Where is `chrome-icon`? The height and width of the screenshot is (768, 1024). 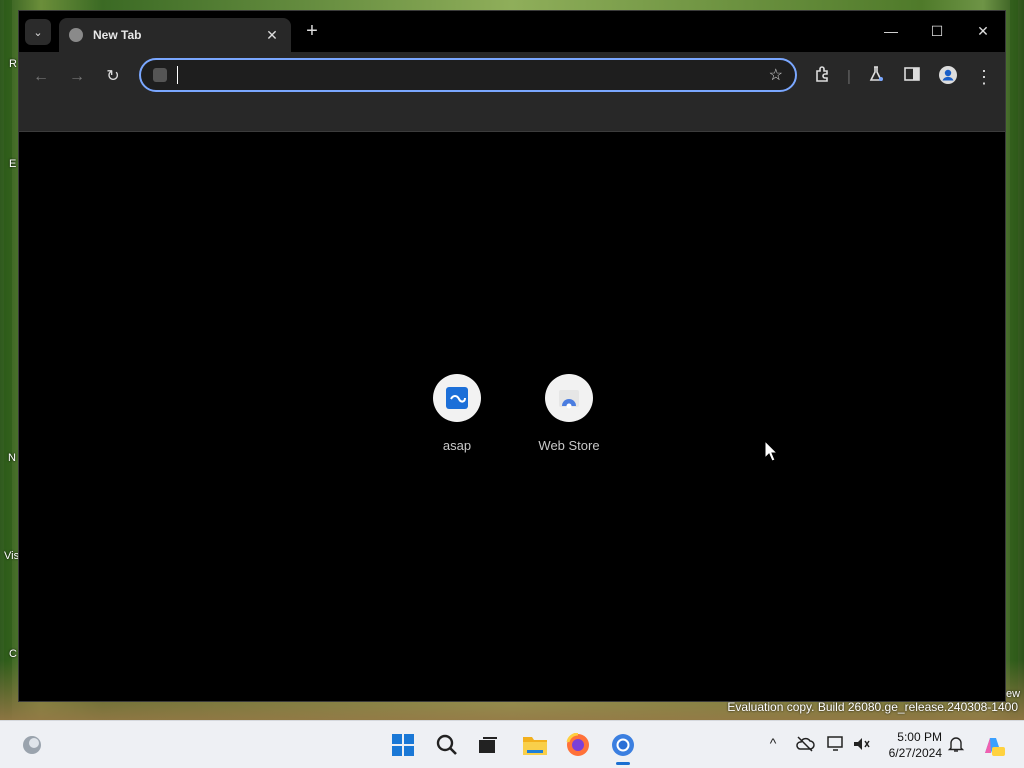
chrome-icon is located at coordinates (623, 745).